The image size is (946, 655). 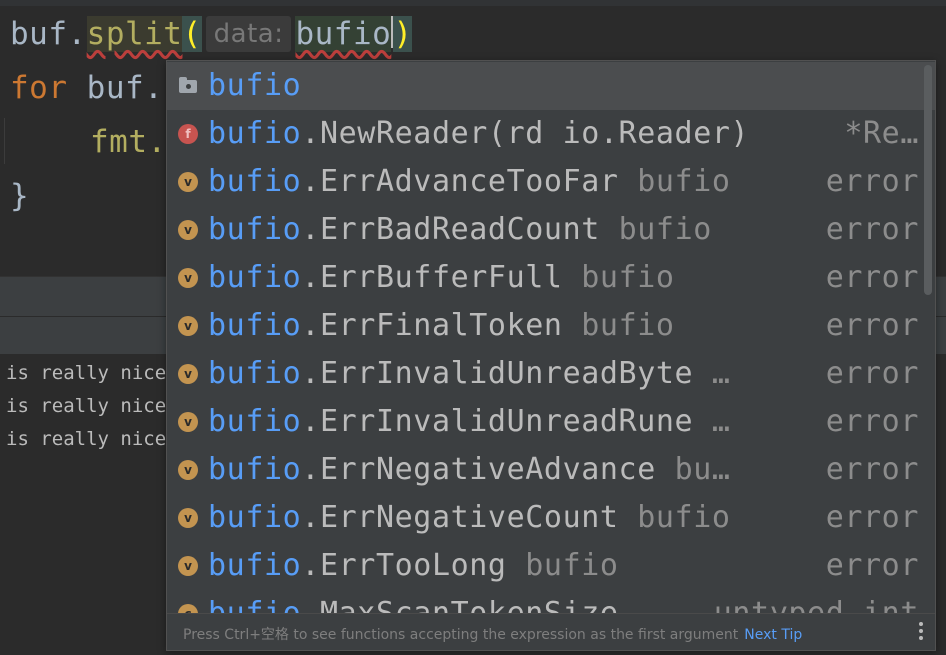 I want to click on completion-name: .ErrBadReadCount, so click(x=450, y=229).